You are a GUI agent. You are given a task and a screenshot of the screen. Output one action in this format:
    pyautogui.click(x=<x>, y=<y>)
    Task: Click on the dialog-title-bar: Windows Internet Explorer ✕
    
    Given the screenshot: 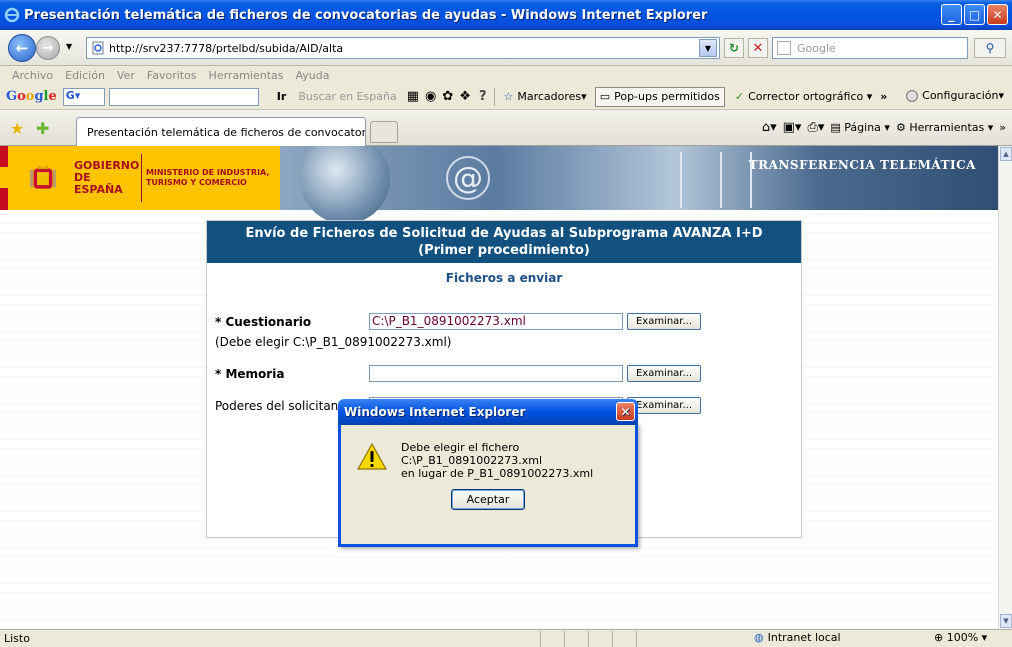 What is the action you would take?
    pyautogui.click(x=488, y=412)
    